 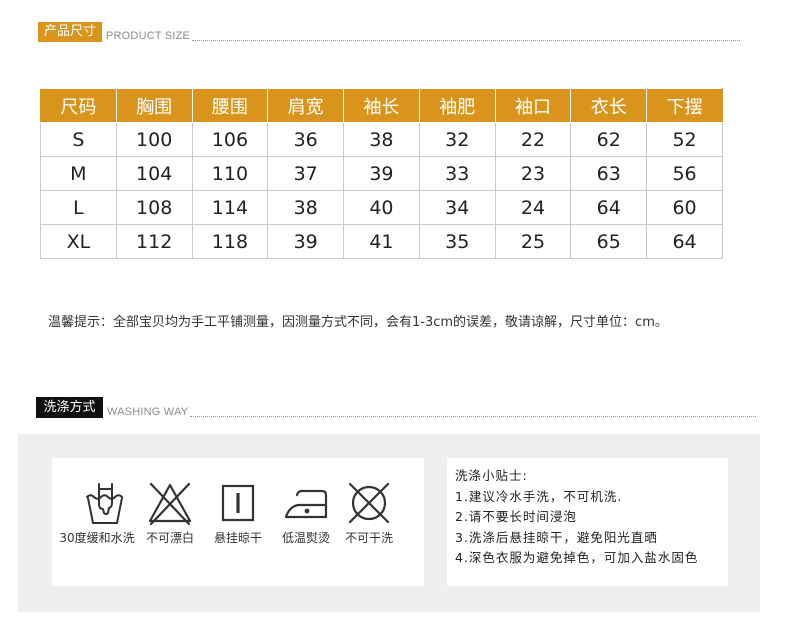 I want to click on column-header: 肩宽, so click(x=306, y=105).